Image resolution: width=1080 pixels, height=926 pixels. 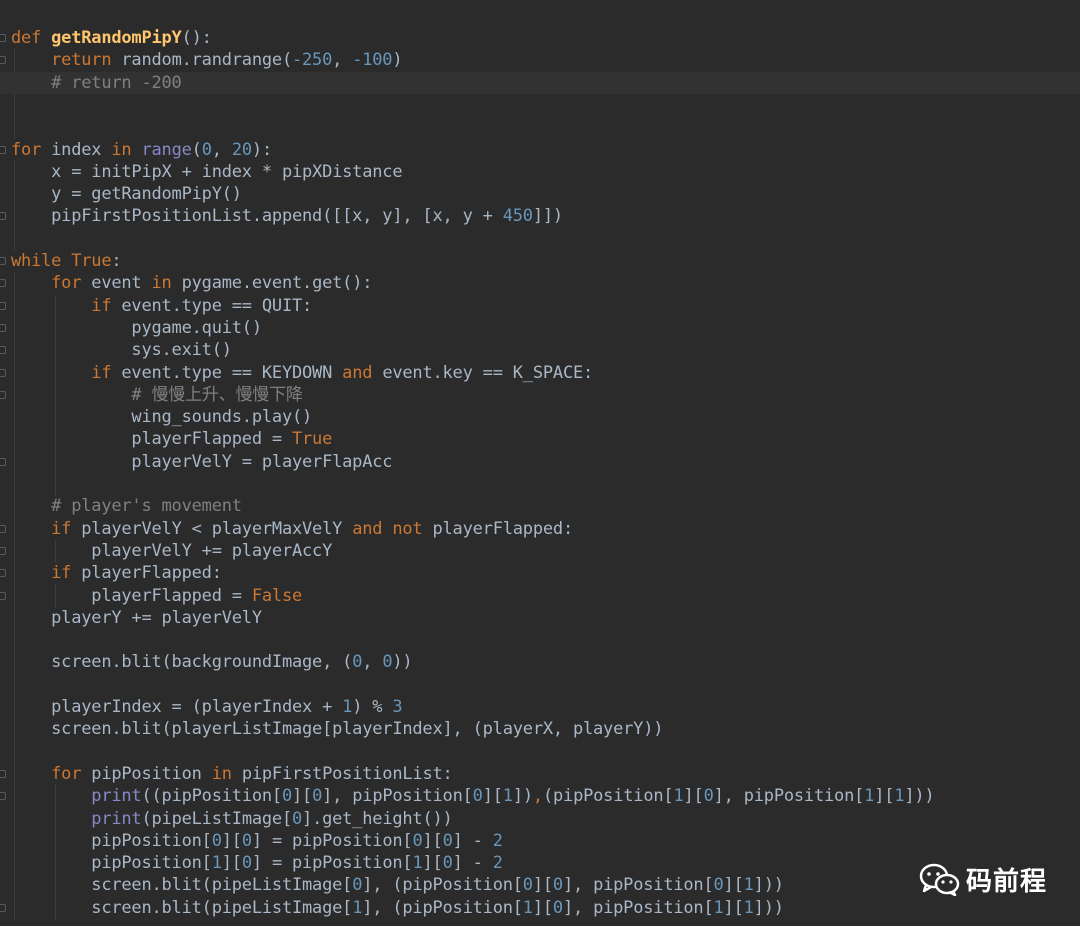 What do you see at coordinates (919, 796) in the screenshot?
I see `code-token: ]))` at bounding box center [919, 796].